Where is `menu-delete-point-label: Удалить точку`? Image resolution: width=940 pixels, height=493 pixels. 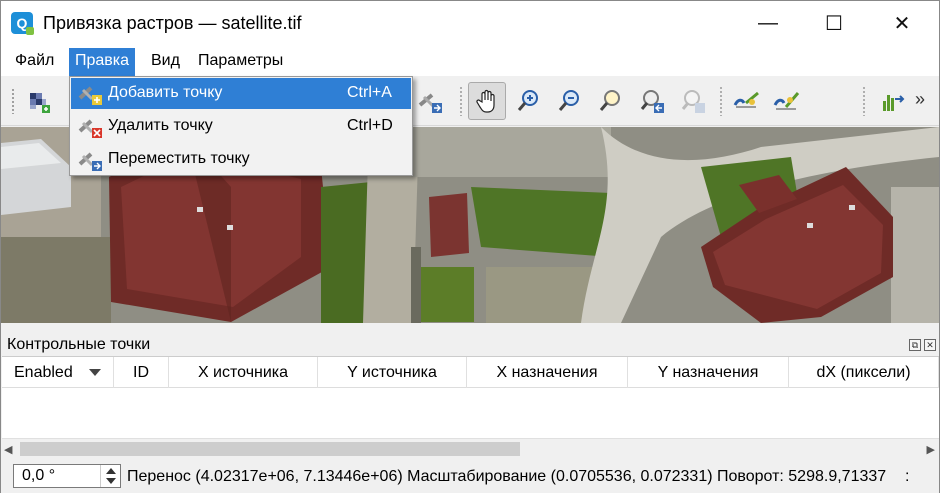 menu-delete-point-label: Удалить точку is located at coordinates (160, 125).